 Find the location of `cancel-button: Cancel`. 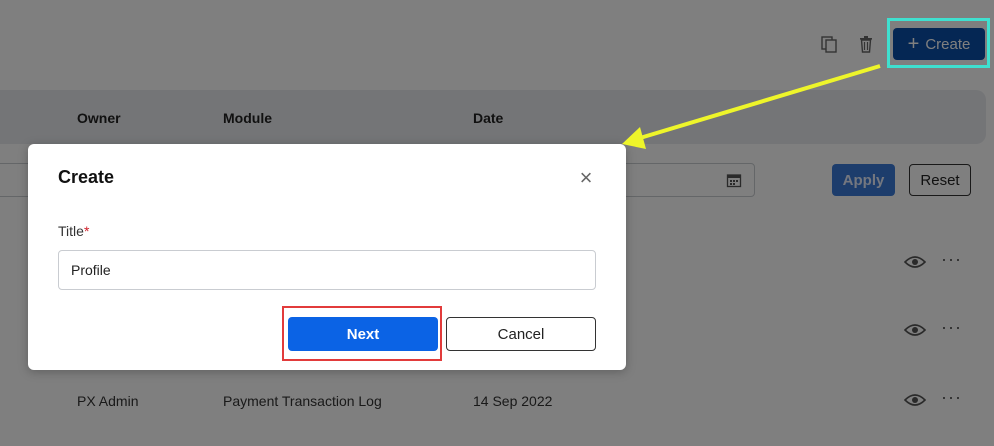

cancel-button: Cancel is located at coordinates (521, 334).